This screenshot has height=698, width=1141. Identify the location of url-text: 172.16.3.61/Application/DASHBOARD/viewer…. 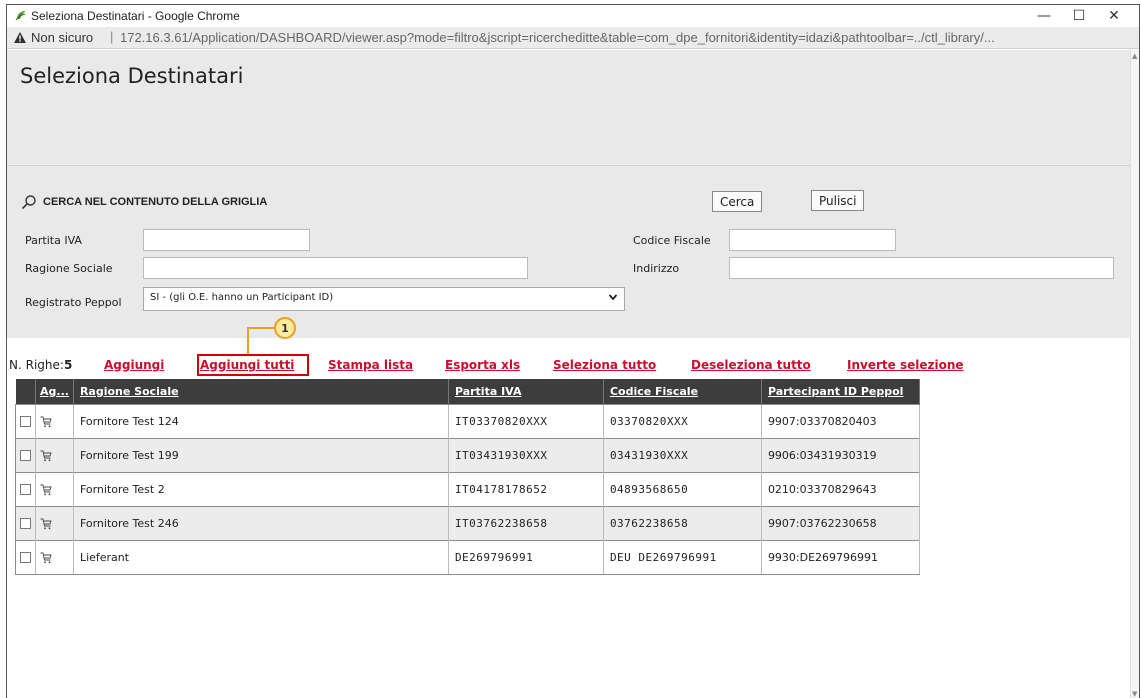
(625, 37).